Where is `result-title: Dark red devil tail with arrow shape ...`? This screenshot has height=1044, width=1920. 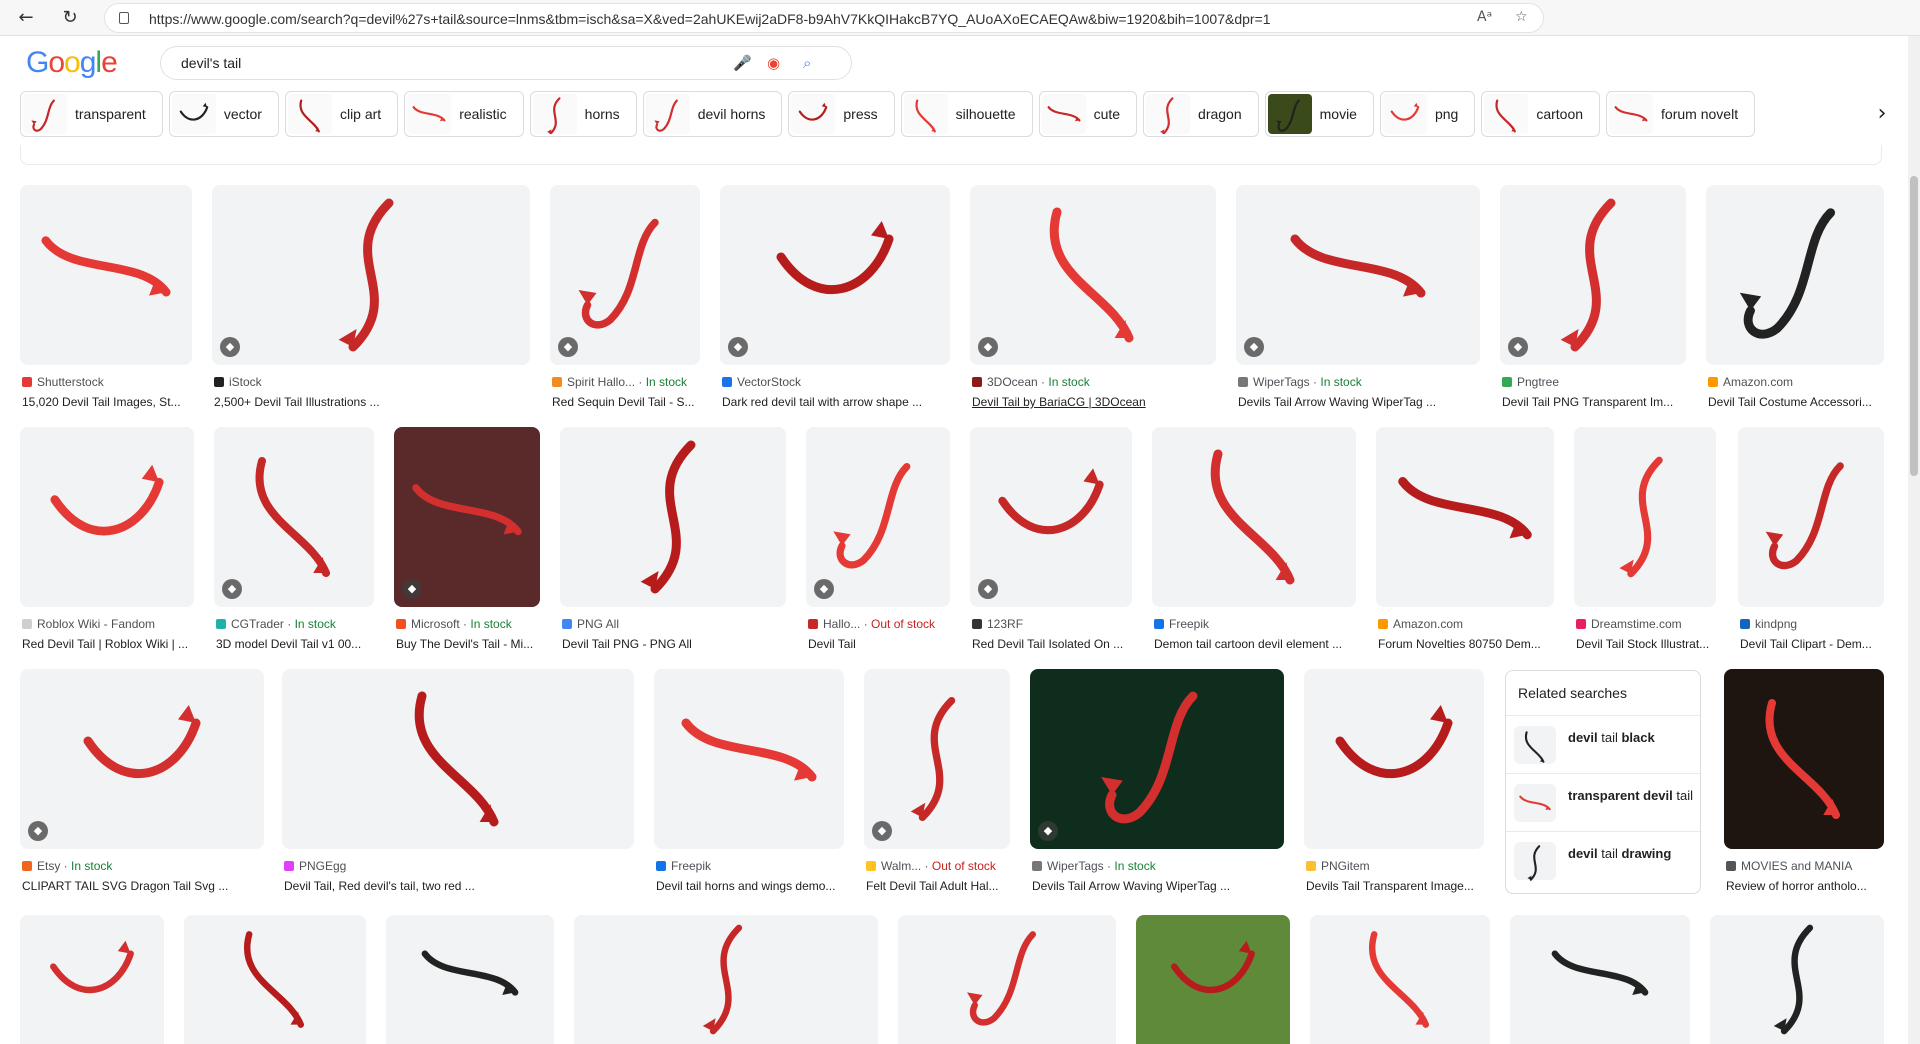 result-title: Dark red devil tail with arrow shape ... is located at coordinates (837, 402).